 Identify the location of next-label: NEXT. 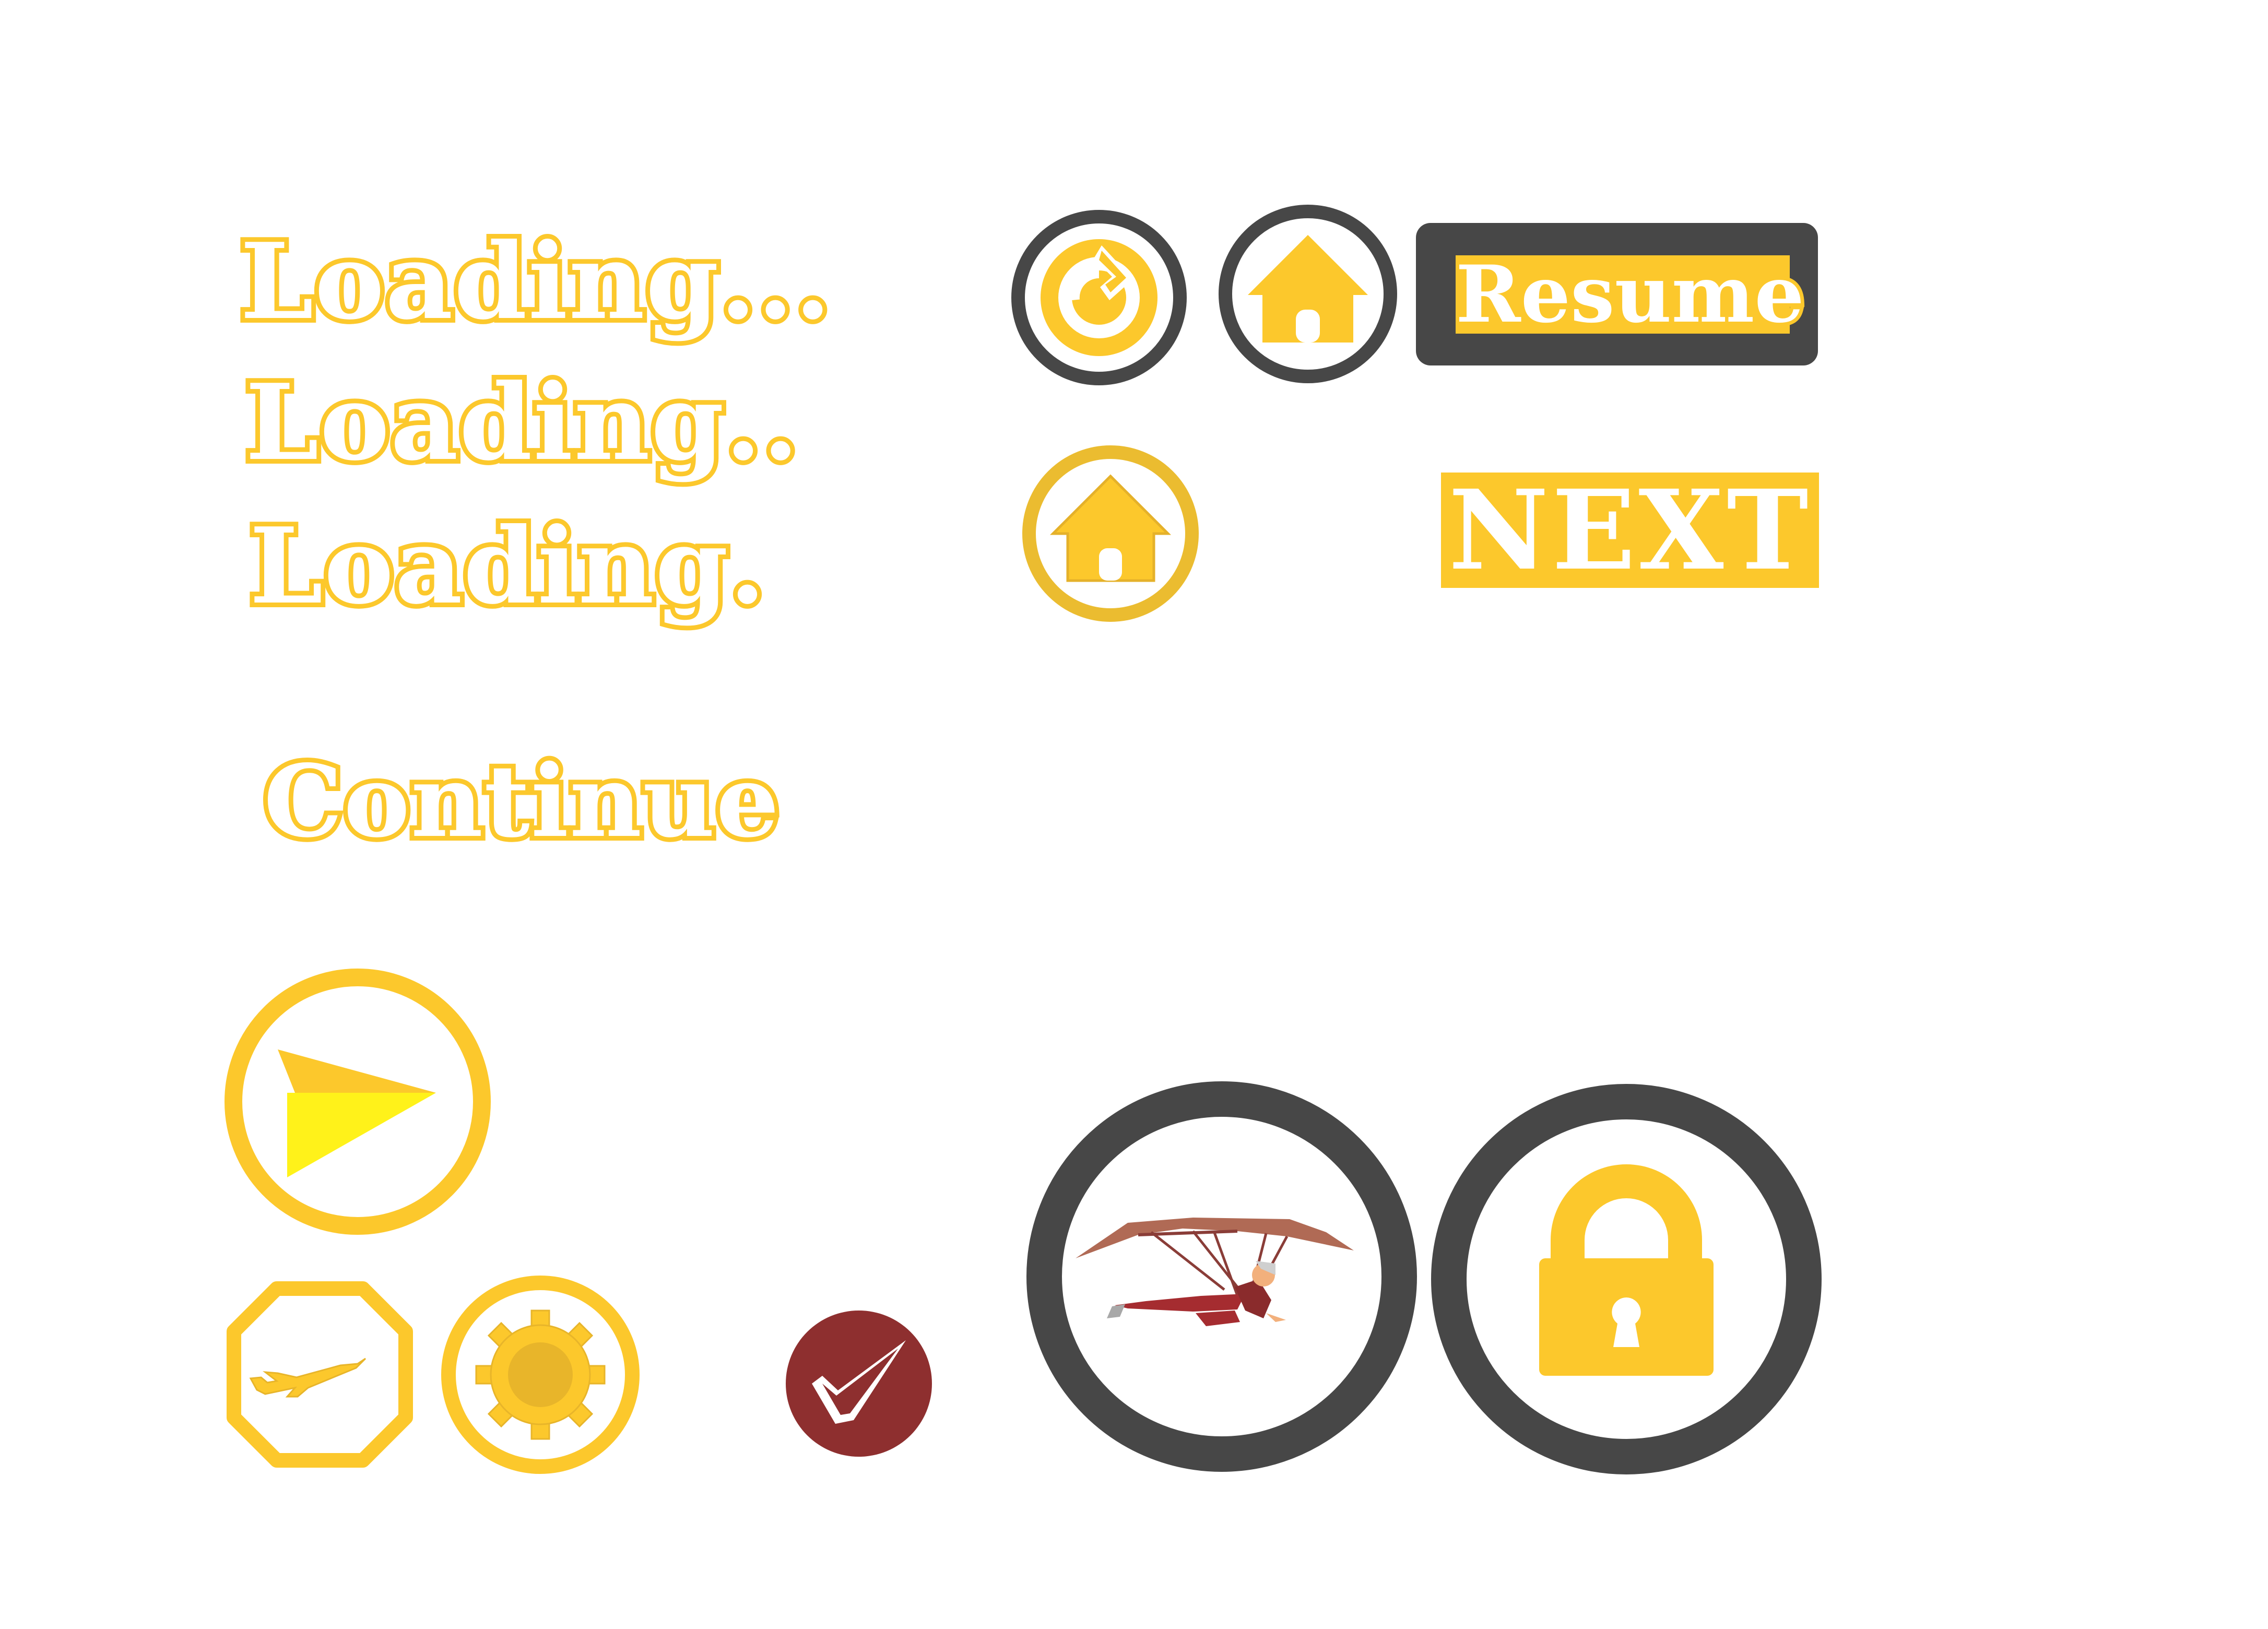
(1630, 530).